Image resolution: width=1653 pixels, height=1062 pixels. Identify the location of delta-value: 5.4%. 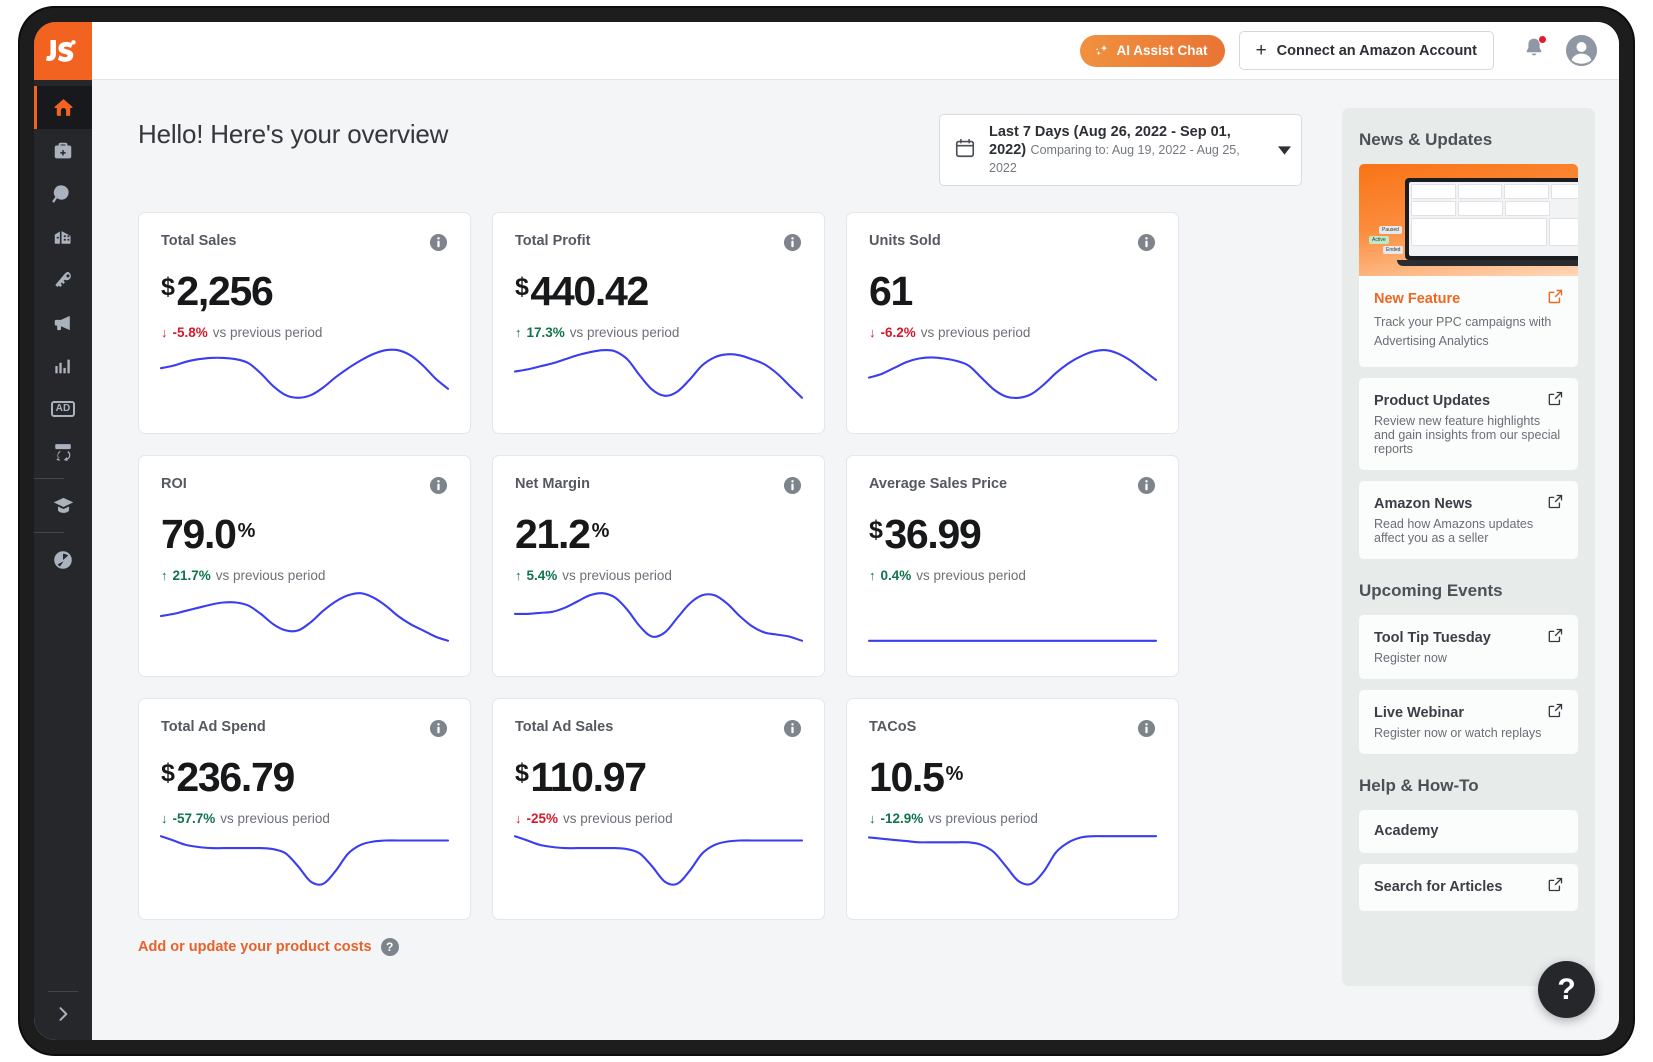
(542, 576).